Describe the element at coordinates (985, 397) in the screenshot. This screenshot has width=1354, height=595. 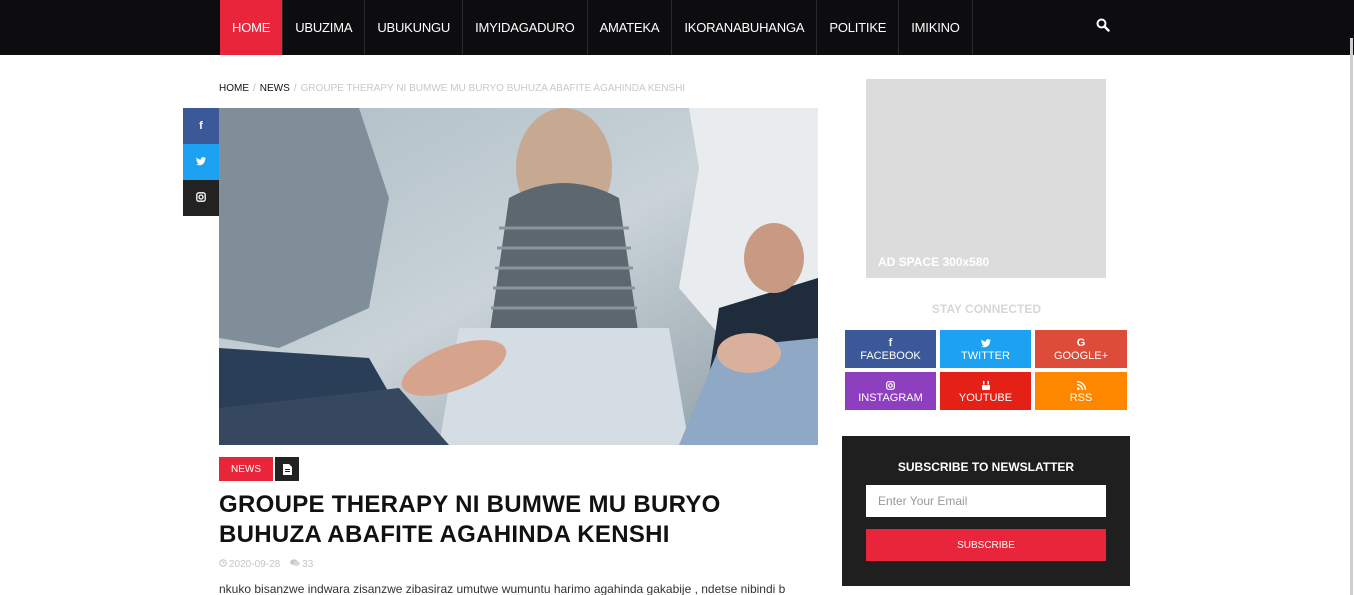
I see `social-label: YOUTUBE` at that location.